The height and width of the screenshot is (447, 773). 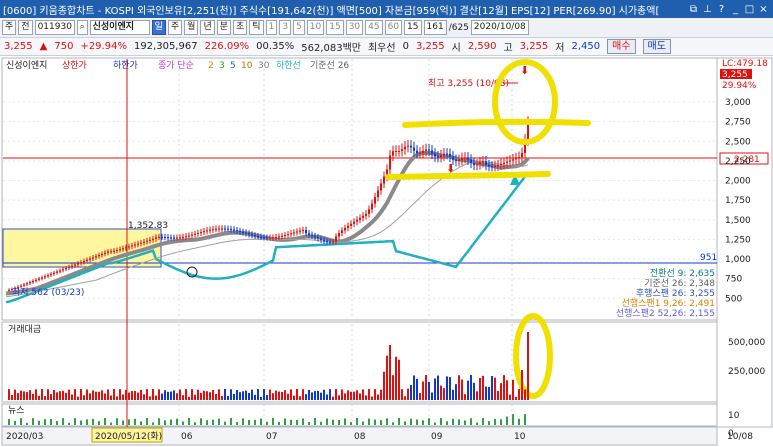 What do you see at coordinates (82, 27) in the screenshot?
I see `search-icon: ⌕` at bounding box center [82, 27].